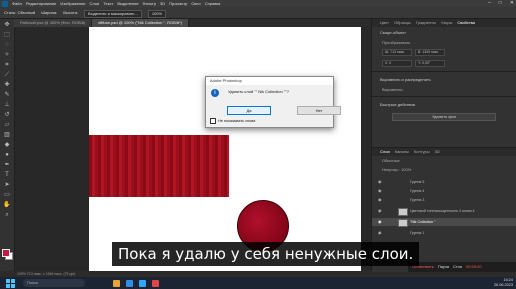  I want to click on recorder-icon, so click(155, 283).